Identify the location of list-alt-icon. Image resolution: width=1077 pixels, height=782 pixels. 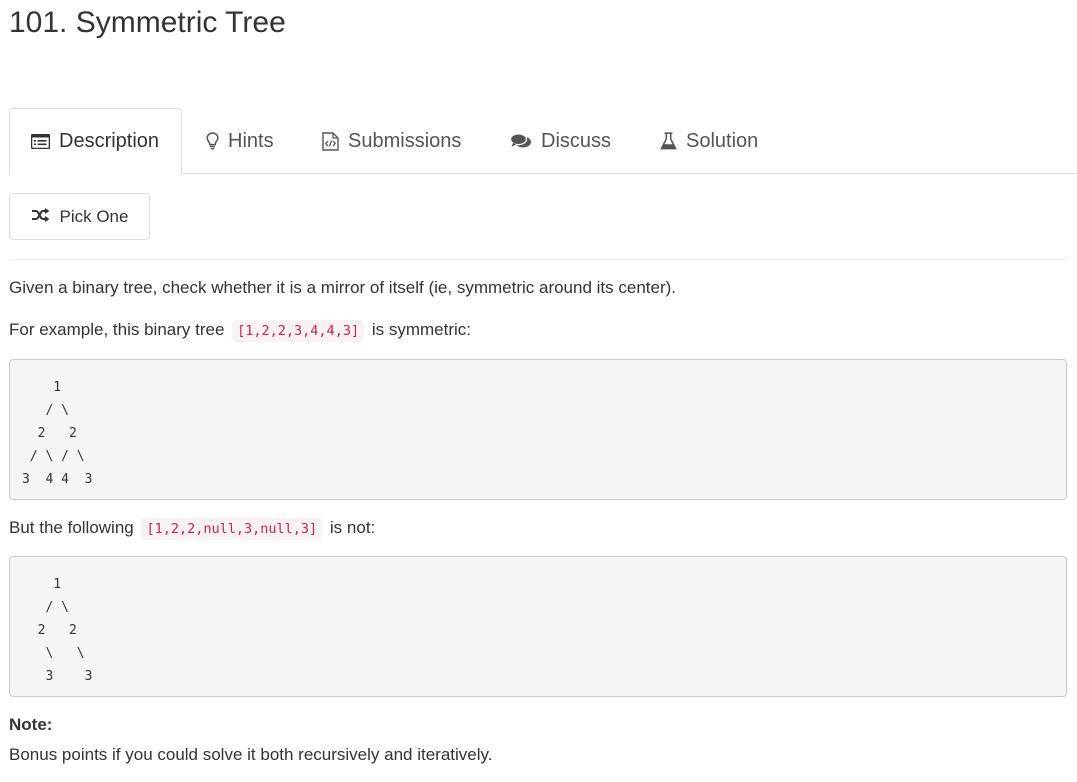
(40, 141).